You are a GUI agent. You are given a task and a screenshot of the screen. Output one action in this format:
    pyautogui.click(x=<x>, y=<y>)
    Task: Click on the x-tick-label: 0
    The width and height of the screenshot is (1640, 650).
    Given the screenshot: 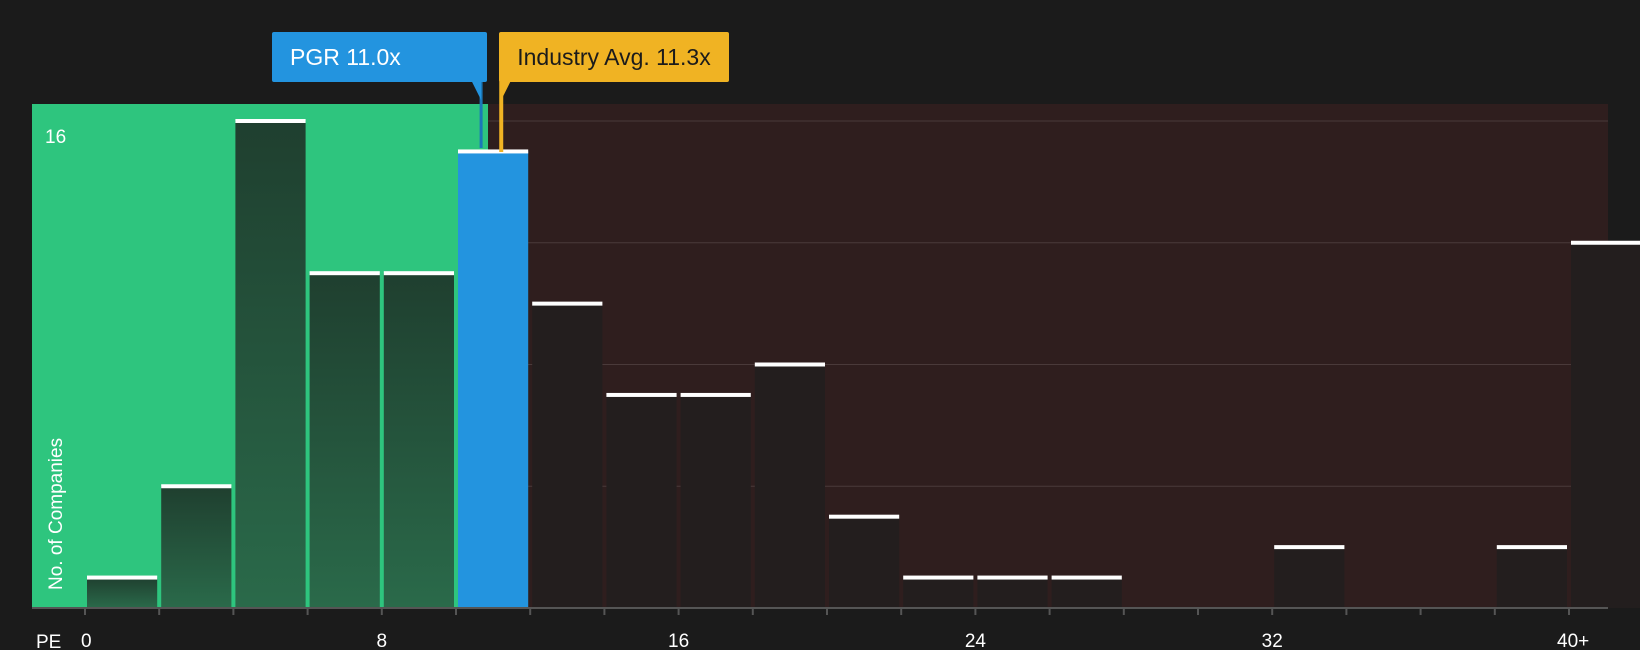 What is the action you would take?
    pyautogui.click(x=86, y=640)
    